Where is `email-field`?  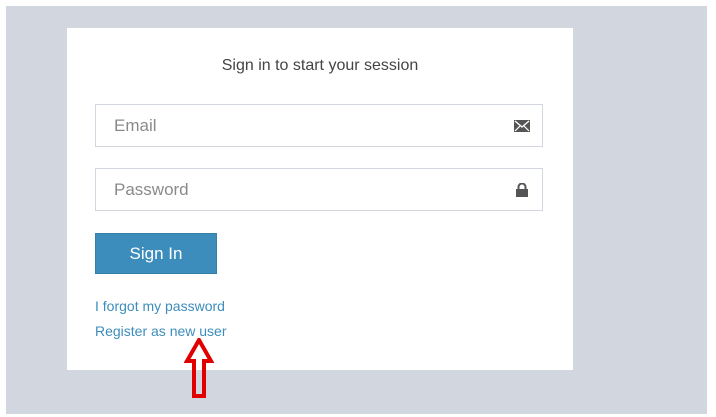 email-field is located at coordinates (319, 125).